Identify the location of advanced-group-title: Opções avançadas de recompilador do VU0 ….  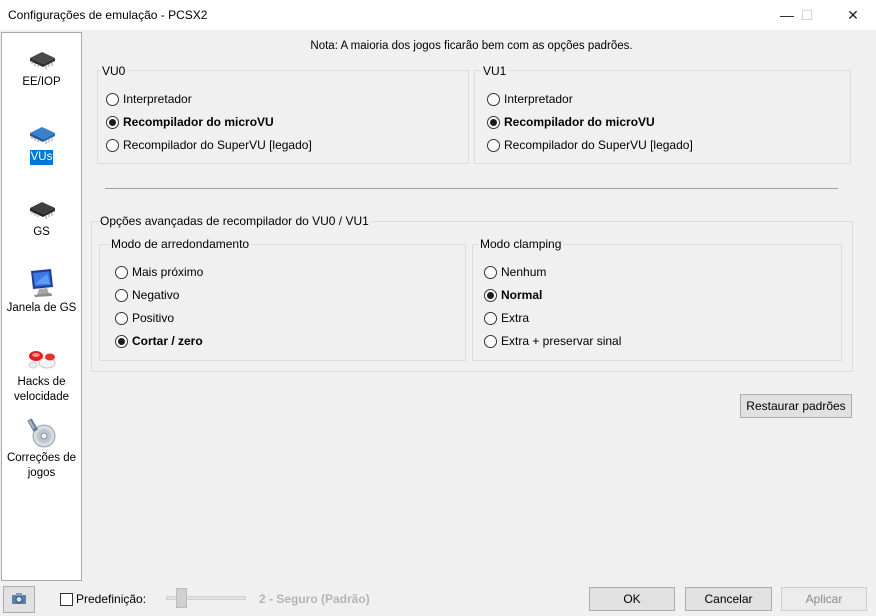
(234, 221).